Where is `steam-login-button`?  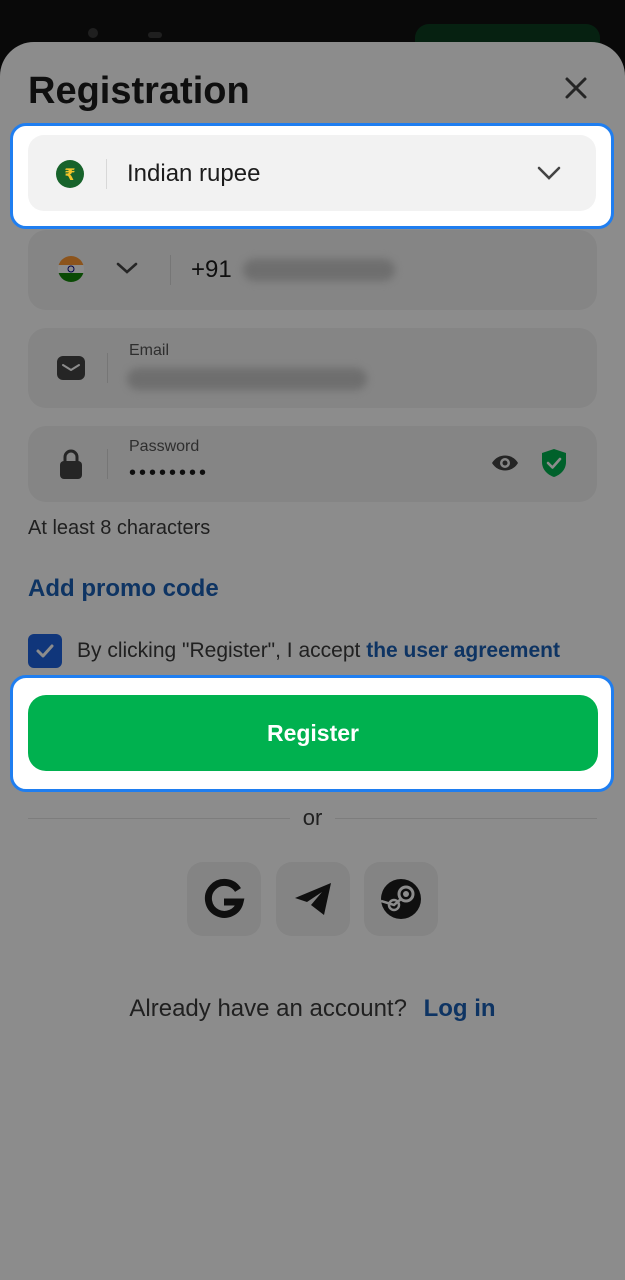
steam-login-button is located at coordinates (401, 899).